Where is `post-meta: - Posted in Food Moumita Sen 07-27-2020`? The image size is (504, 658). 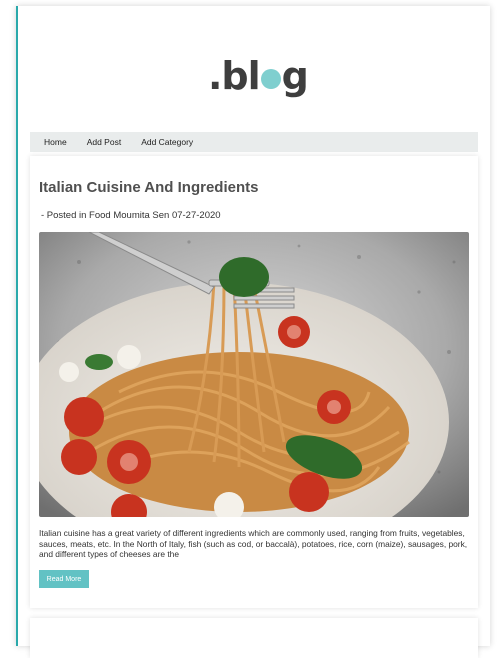 post-meta: - Posted in Food Moumita Sen 07-27-2020 is located at coordinates (131, 215).